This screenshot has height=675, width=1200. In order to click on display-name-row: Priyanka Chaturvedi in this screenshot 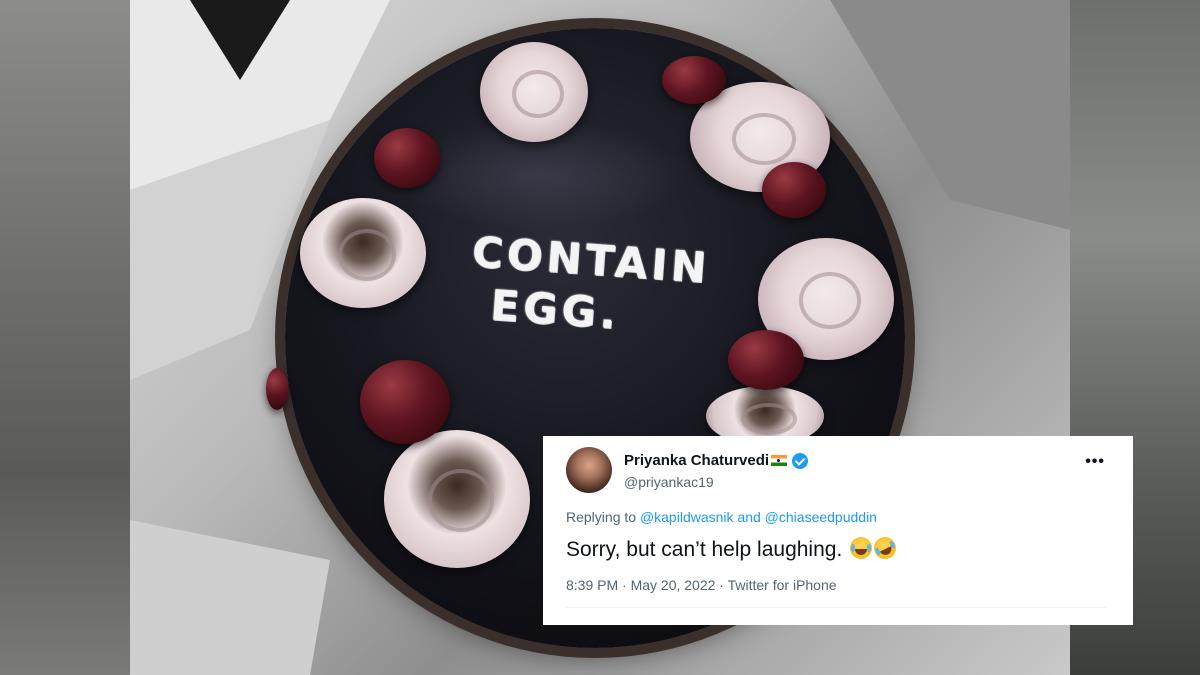, I will do `click(716, 461)`.